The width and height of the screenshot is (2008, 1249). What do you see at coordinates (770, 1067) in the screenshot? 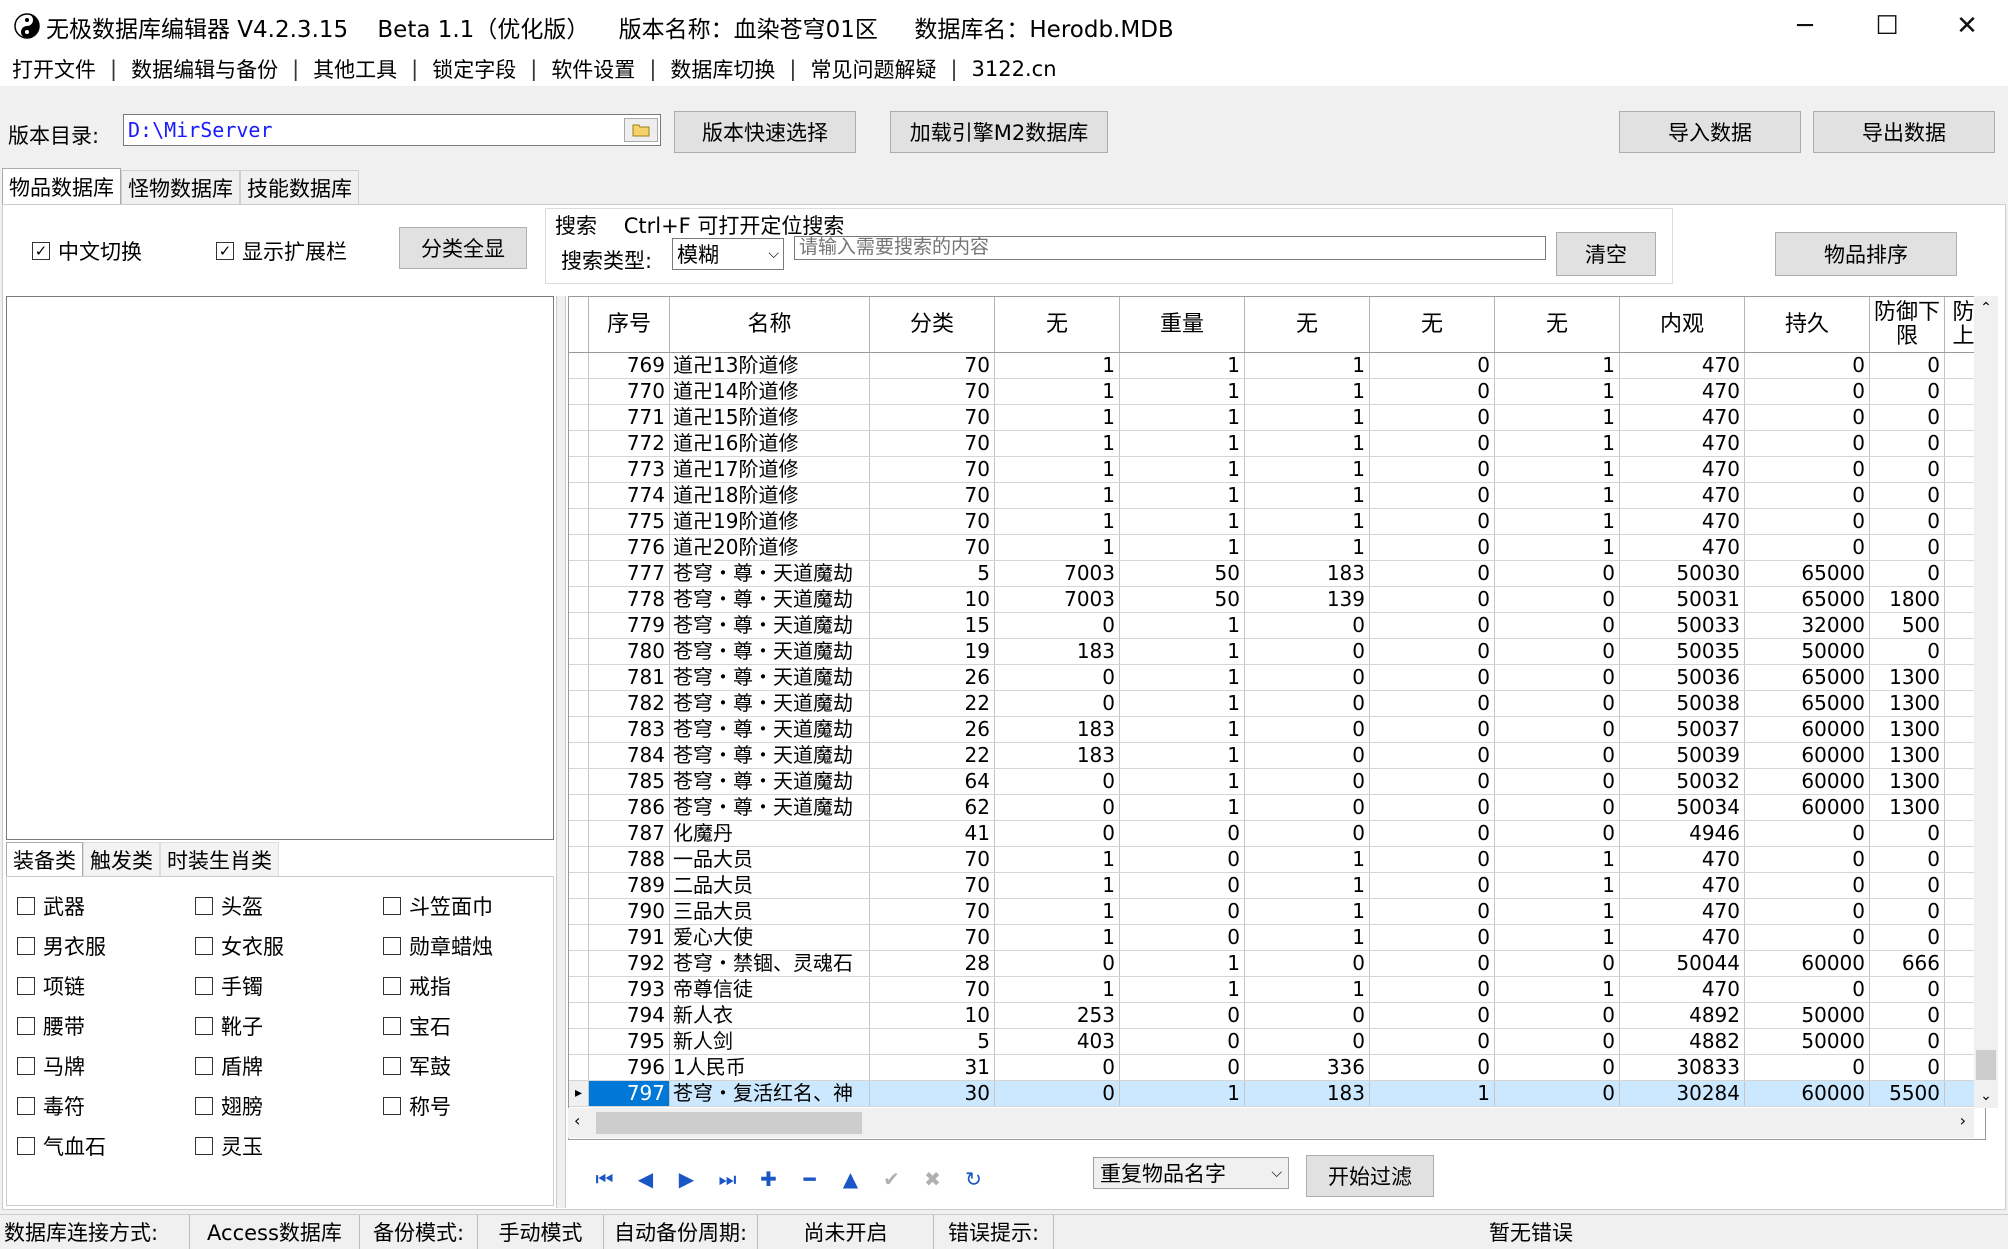
I see `table-cell: 1人民币` at bounding box center [770, 1067].